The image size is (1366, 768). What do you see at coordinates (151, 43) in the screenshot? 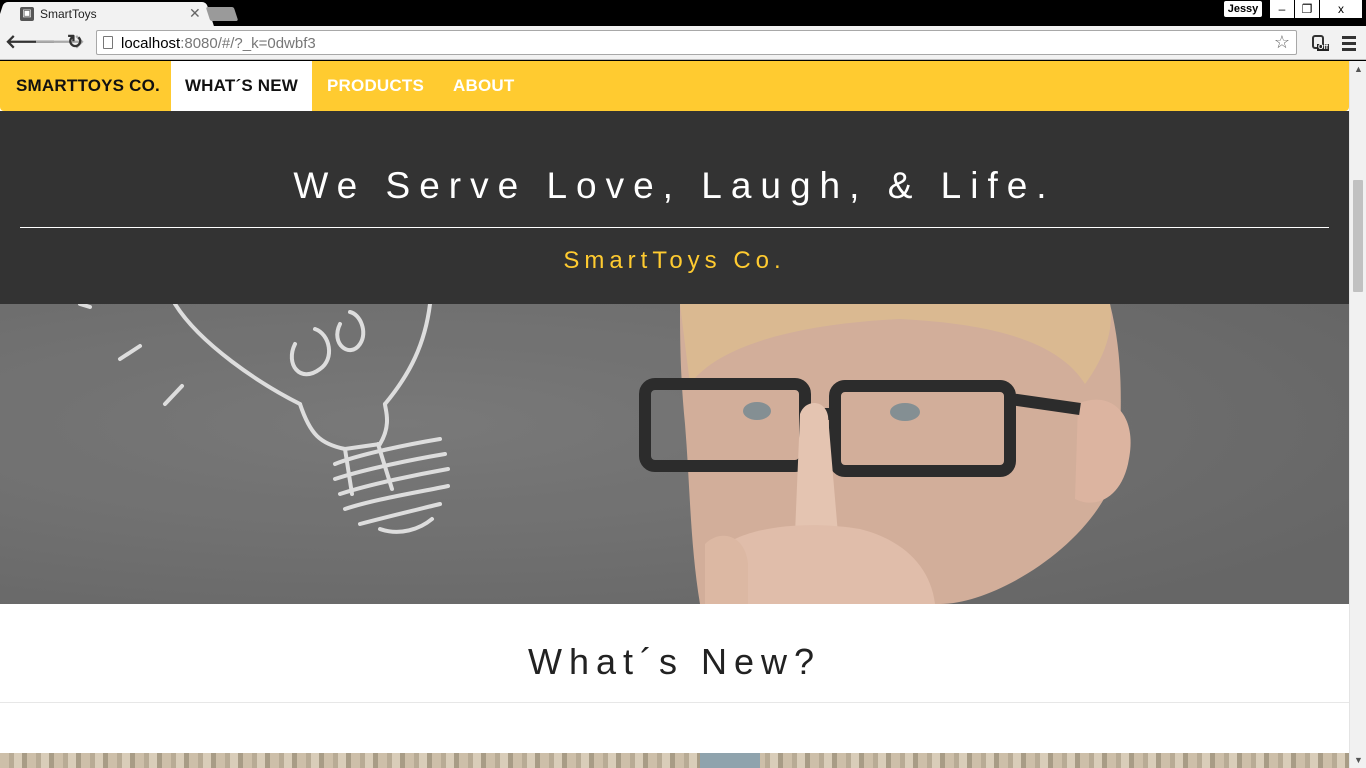
I see `url-host: localhost` at bounding box center [151, 43].